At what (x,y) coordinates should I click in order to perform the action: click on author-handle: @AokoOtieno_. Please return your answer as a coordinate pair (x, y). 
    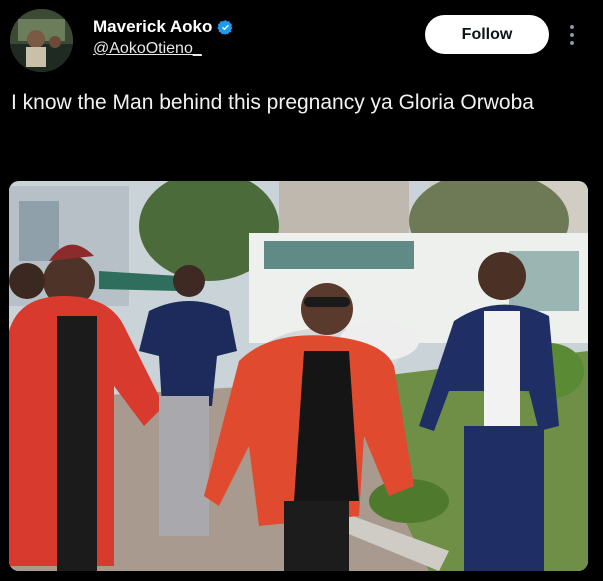
    Looking at the image, I should click on (147, 49).